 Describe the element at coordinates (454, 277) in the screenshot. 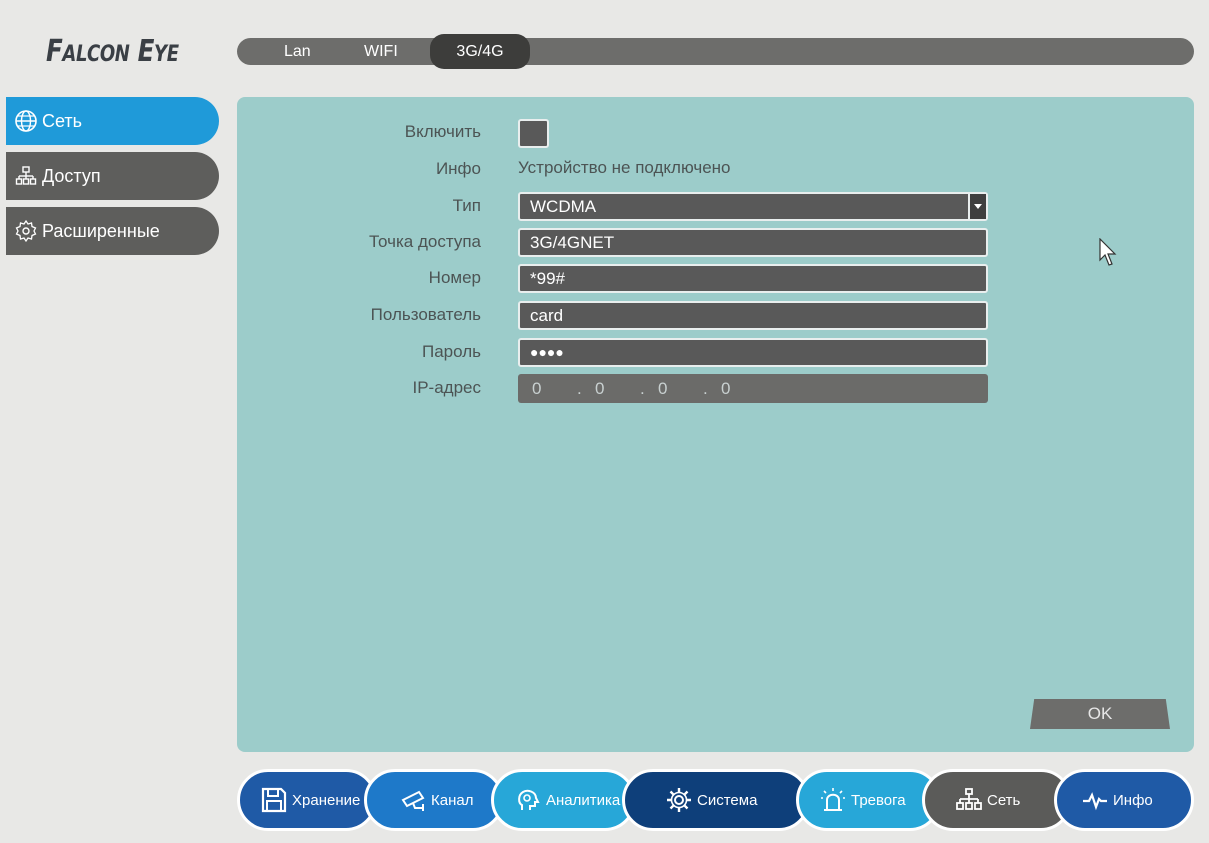

I see `number-label: Номер` at that location.